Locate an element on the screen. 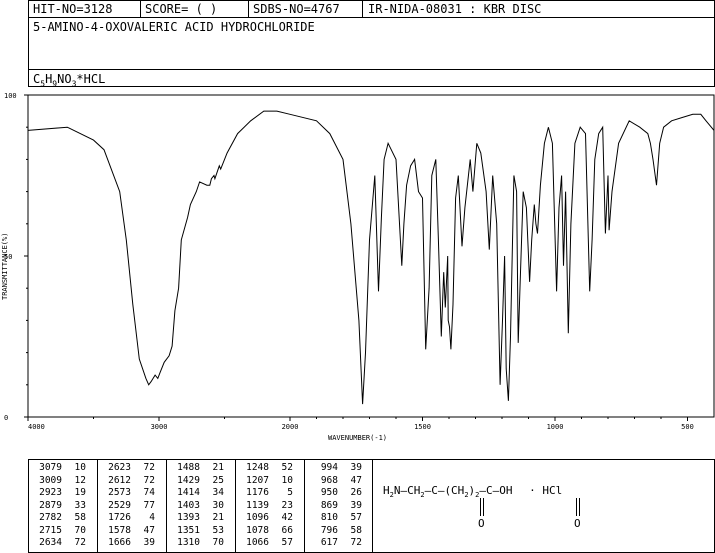 Image resolution: width=715 pixels, height=553 pixels. peak-wavenumber: 2634 is located at coordinates (50, 542).